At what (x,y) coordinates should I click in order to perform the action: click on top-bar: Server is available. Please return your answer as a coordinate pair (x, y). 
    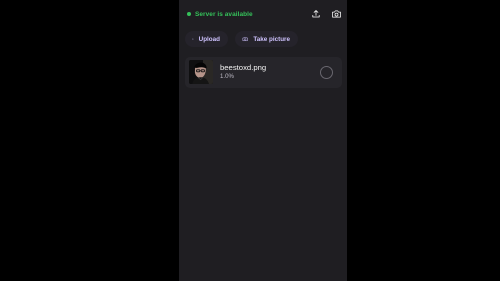
    Looking at the image, I should click on (263, 14).